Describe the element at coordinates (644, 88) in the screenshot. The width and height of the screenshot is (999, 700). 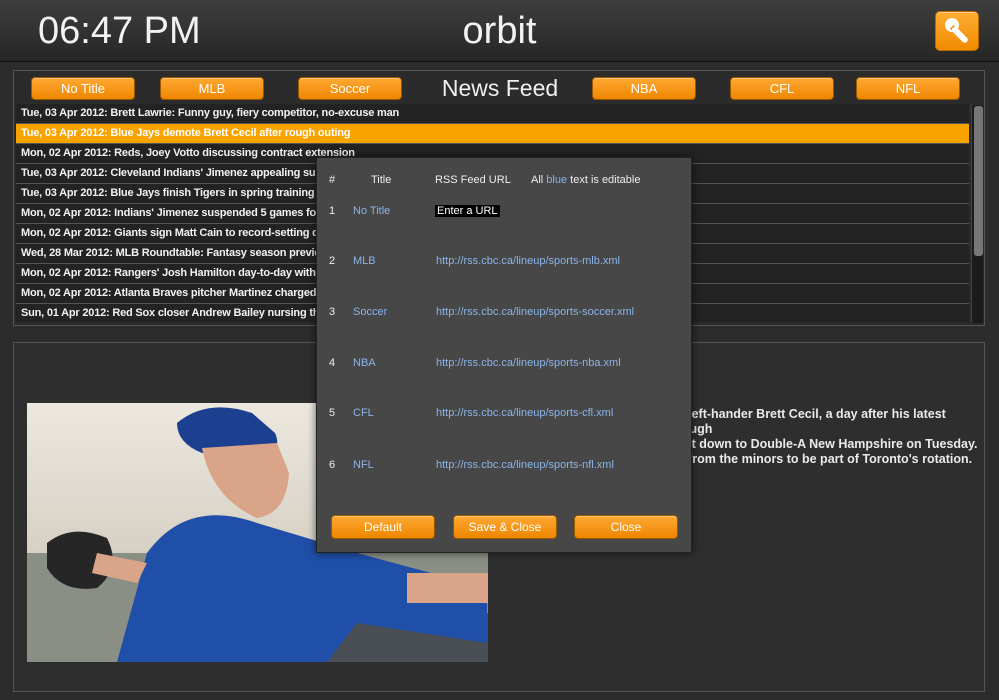
I see `tab-nba: NBA` at that location.